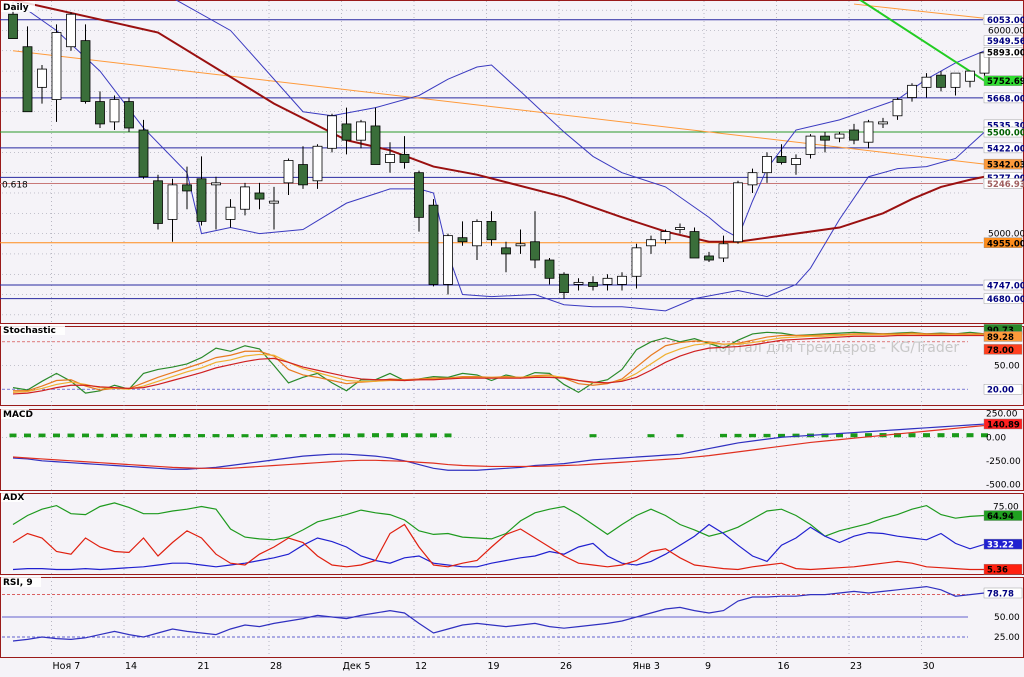 The width and height of the screenshot is (1024, 677). Describe the element at coordinates (1005, 82) in the screenshot. I see `price-tag: 5752.69` at that location.